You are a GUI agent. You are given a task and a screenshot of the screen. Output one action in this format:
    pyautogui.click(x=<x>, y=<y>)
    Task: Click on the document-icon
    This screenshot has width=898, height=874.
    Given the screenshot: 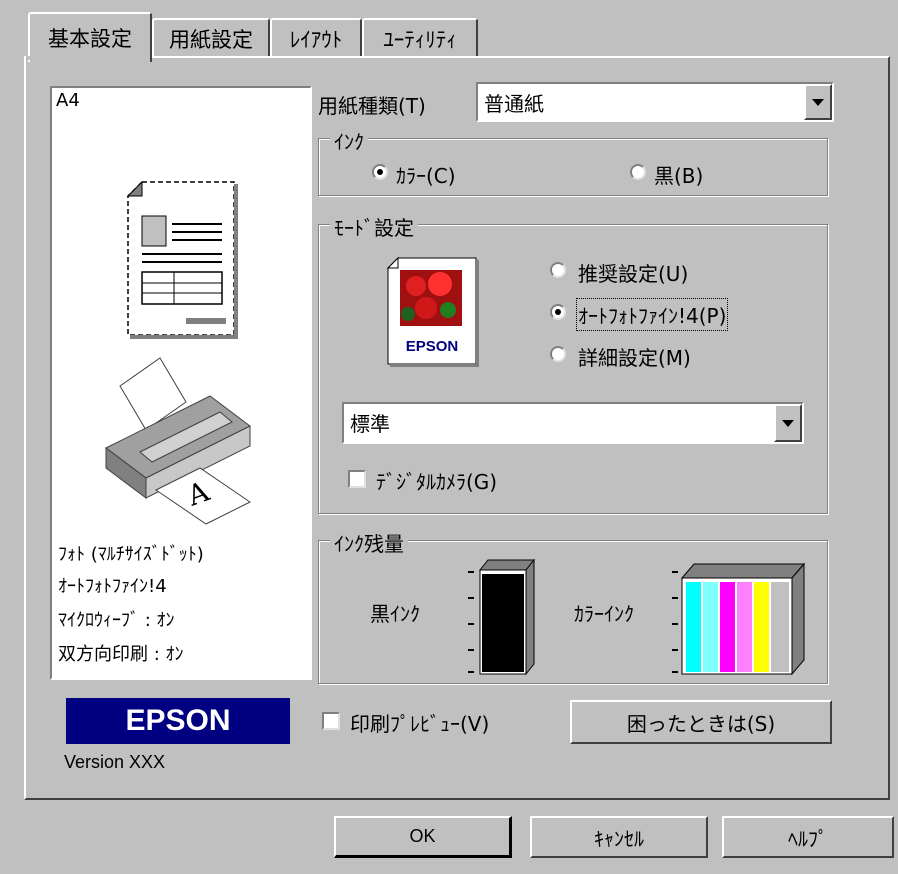 What is the action you would take?
    pyautogui.click(x=182, y=259)
    